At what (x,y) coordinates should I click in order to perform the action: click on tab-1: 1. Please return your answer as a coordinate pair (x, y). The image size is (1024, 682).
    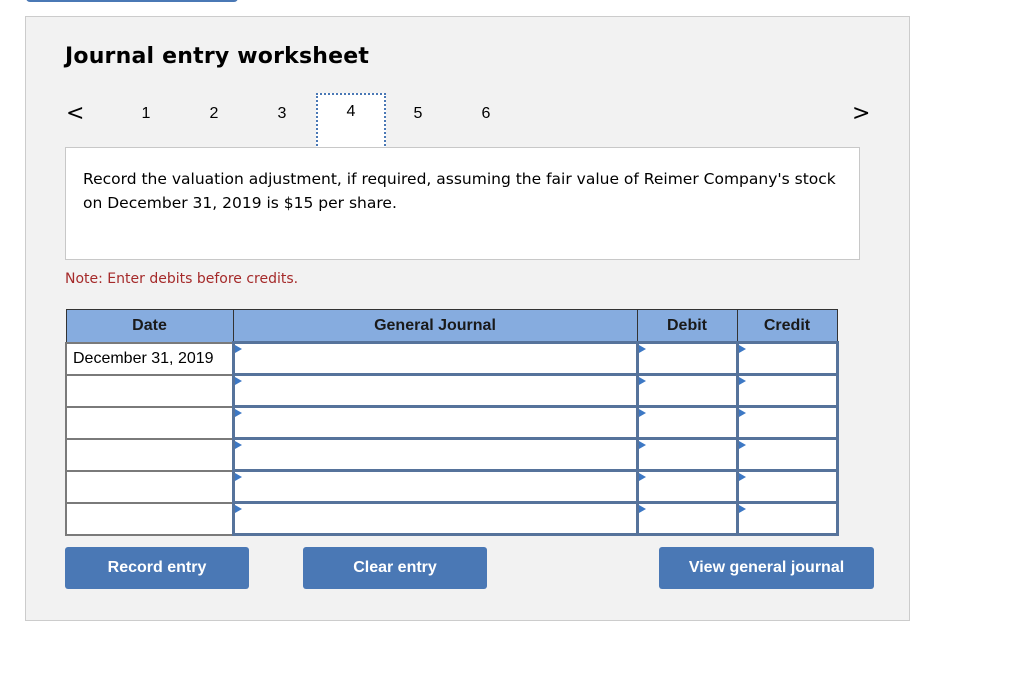
    Looking at the image, I should click on (146, 114).